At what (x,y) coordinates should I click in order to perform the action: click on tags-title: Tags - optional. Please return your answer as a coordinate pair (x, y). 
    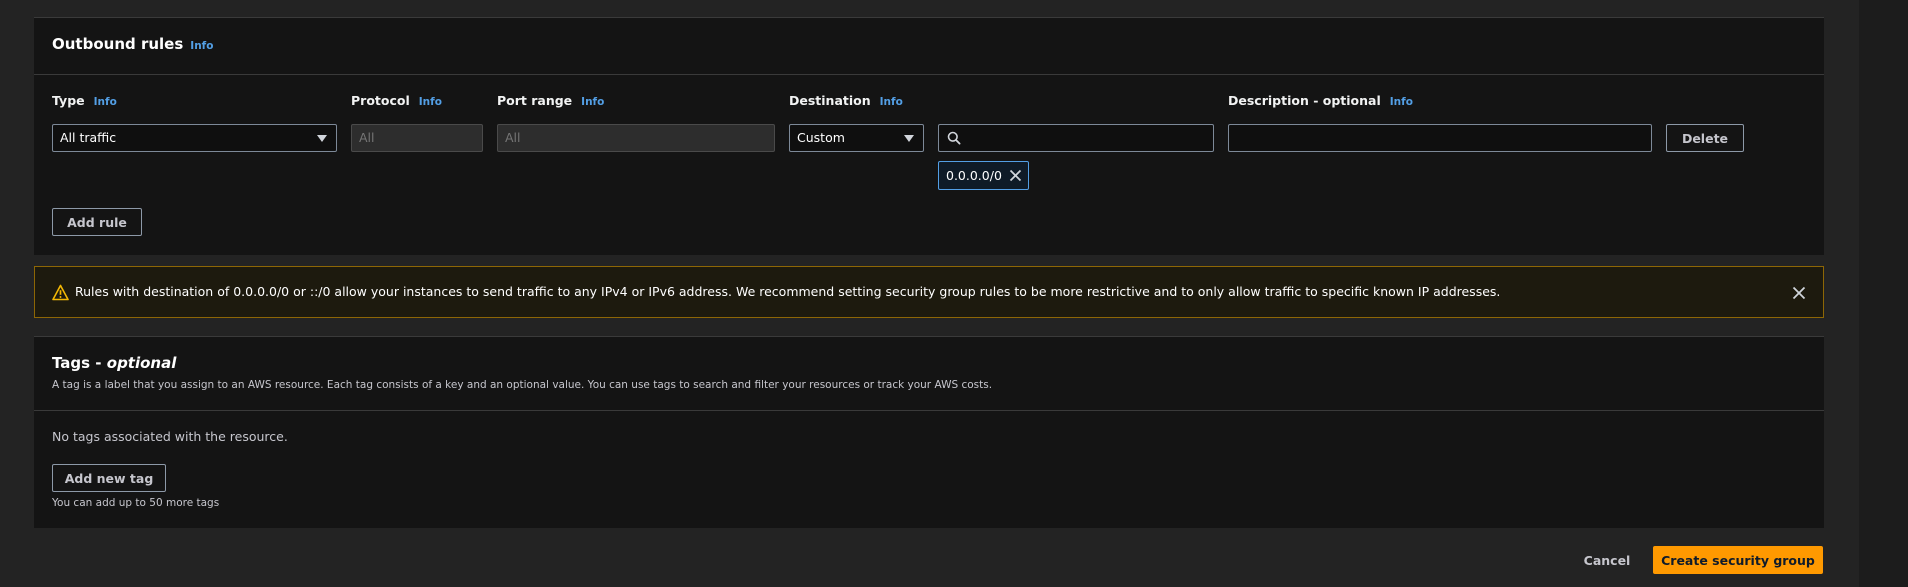
    Looking at the image, I should click on (114, 363).